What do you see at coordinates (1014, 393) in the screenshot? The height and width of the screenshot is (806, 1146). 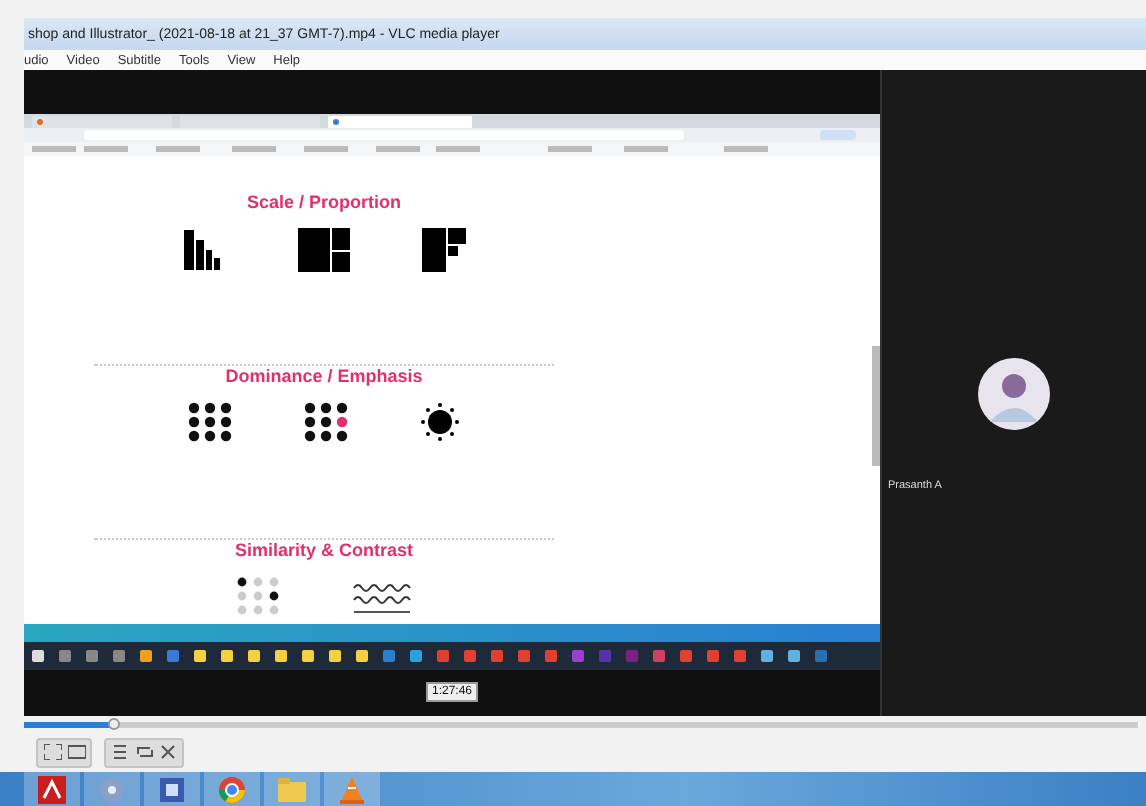 I see `avatar-icon` at bounding box center [1014, 393].